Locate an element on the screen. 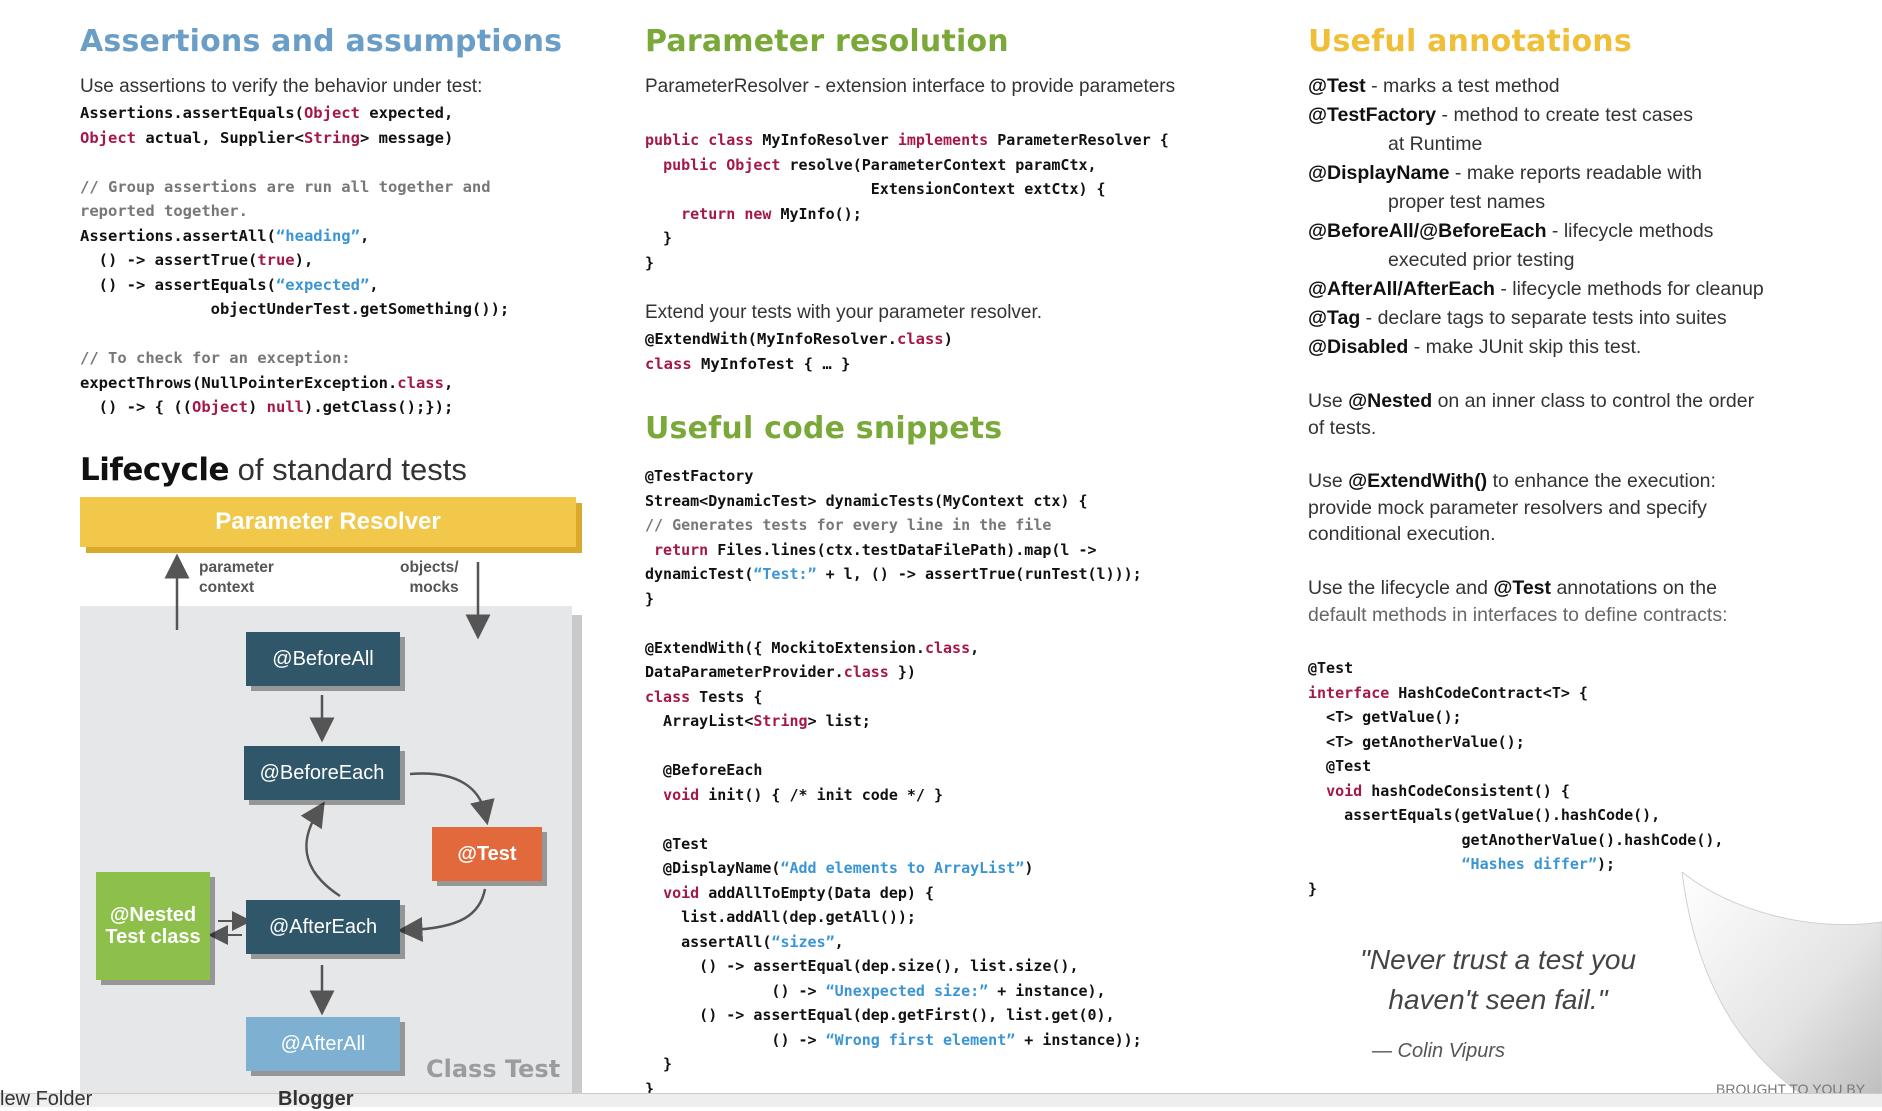 This screenshot has width=1882, height=1111. code-line: ExtensionContext extCtx) { is located at coordinates (875, 189).